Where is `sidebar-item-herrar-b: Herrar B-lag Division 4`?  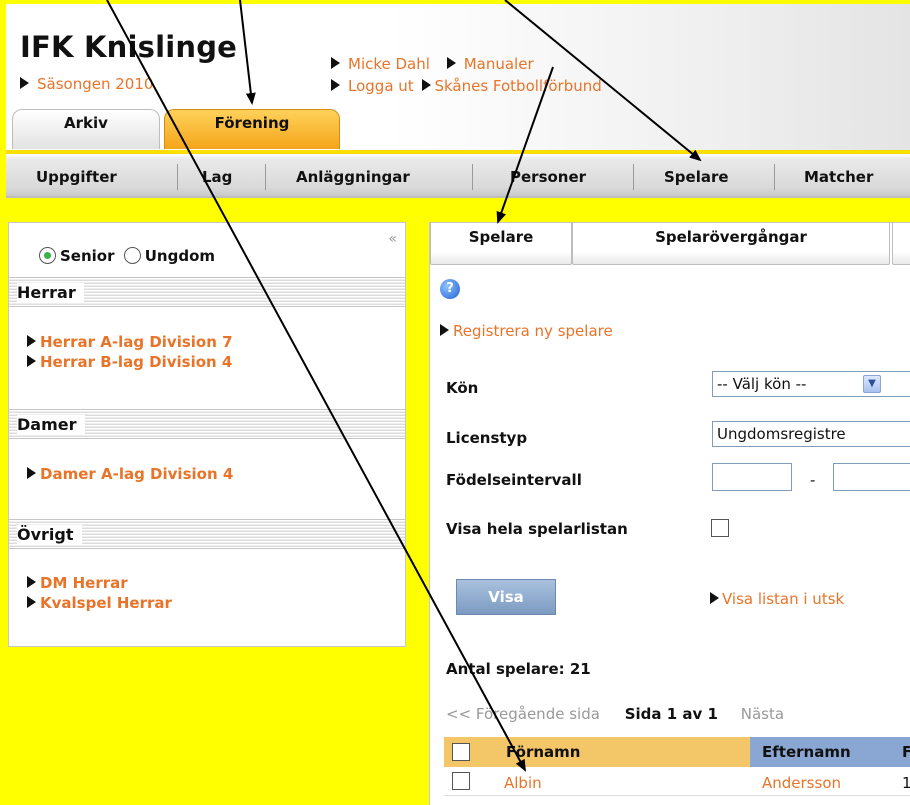
sidebar-item-herrar-b: Herrar B-lag Division 4 is located at coordinates (129, 362).